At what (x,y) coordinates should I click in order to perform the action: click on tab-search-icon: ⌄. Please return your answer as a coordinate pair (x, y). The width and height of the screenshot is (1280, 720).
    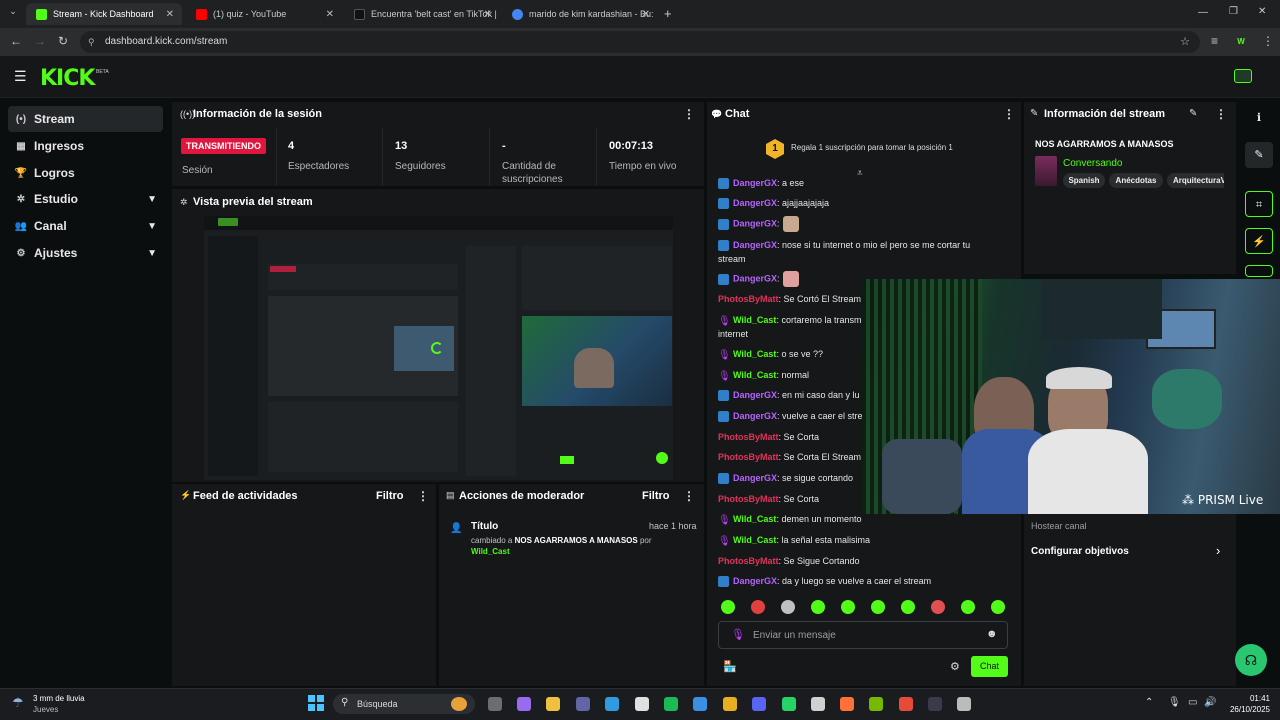
    Looking at the image, I should click on (13, 13).